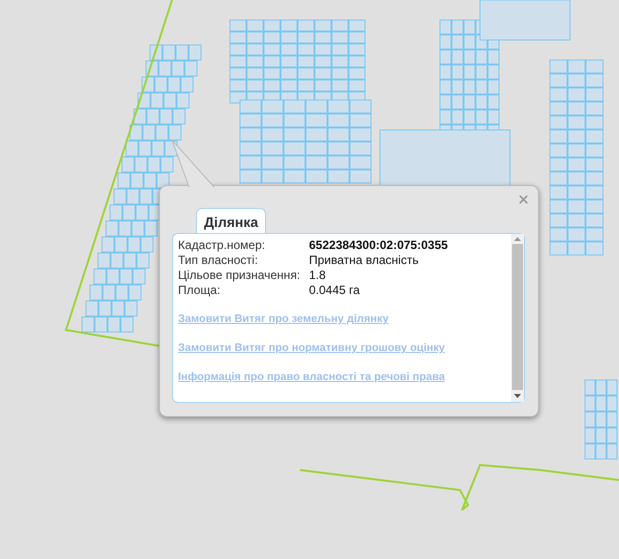 This screenshot has width=619, height=559. What do you see at coordinates (283, 319) in the screenshot?
I see `link: Замовити Витяг про земельну ділянку` at bounding box center [283, 319].